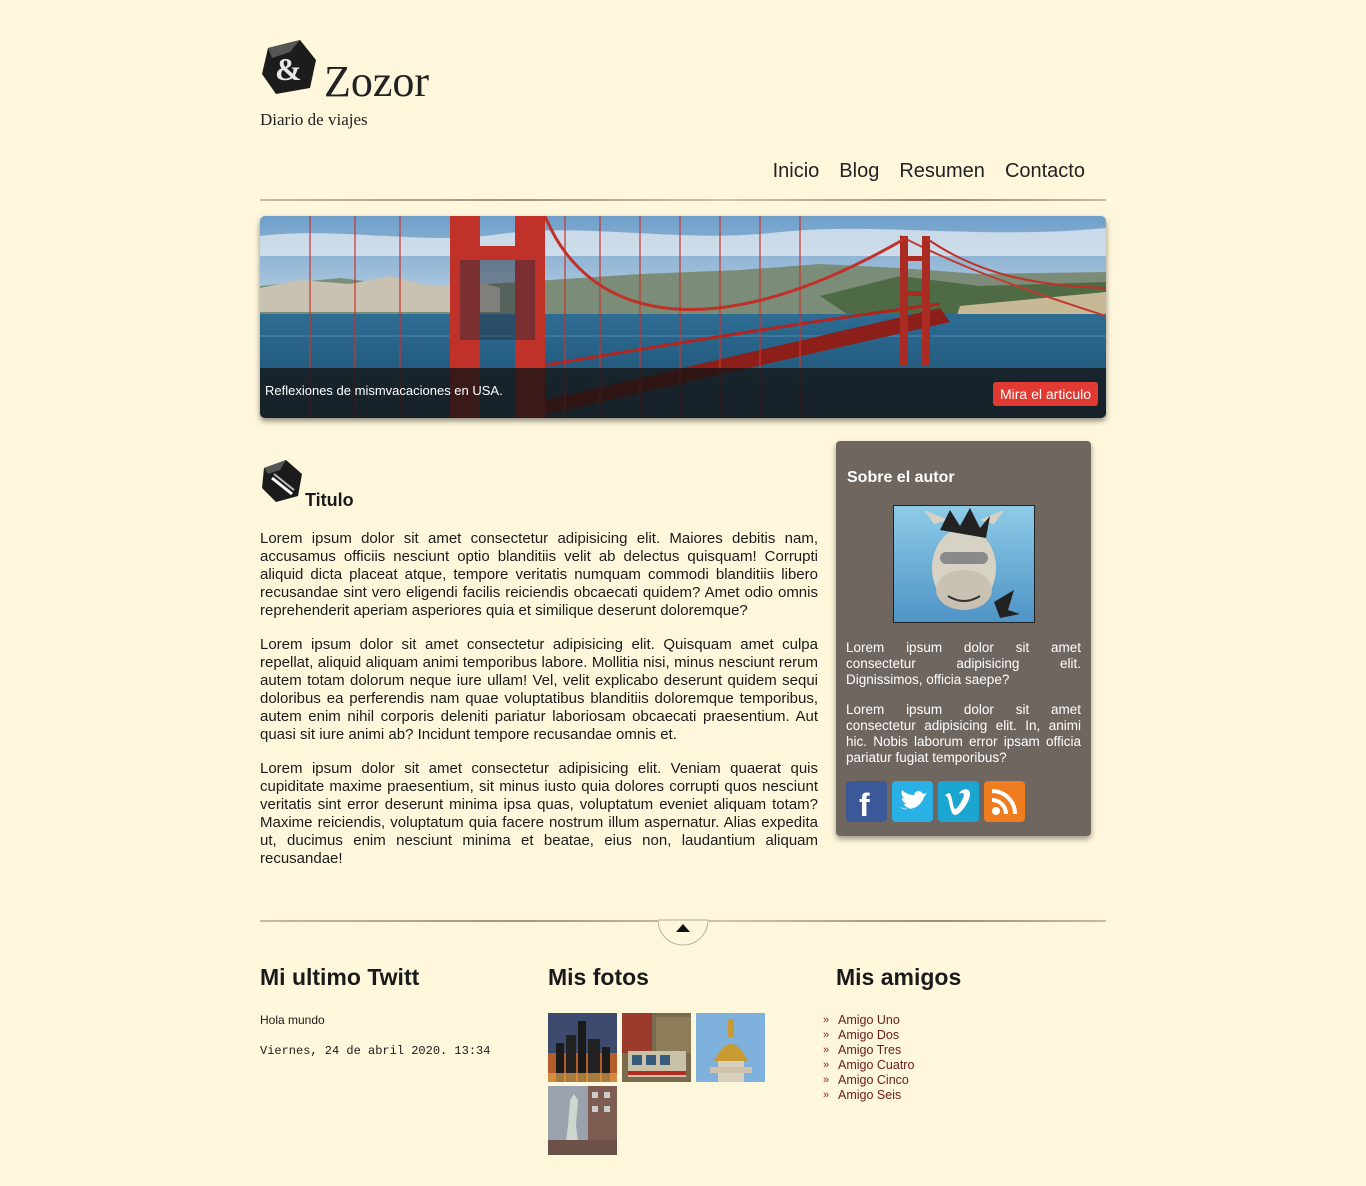  Describe the element at coordinates (868, 1080) in the screenshot. I see `friend-link: Amigo Cinco` at that location.